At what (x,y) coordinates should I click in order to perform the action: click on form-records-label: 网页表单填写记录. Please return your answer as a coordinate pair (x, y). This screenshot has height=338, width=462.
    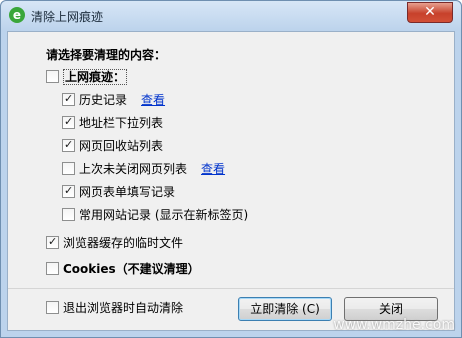
    Looking at the image, I should click on (127, 192).